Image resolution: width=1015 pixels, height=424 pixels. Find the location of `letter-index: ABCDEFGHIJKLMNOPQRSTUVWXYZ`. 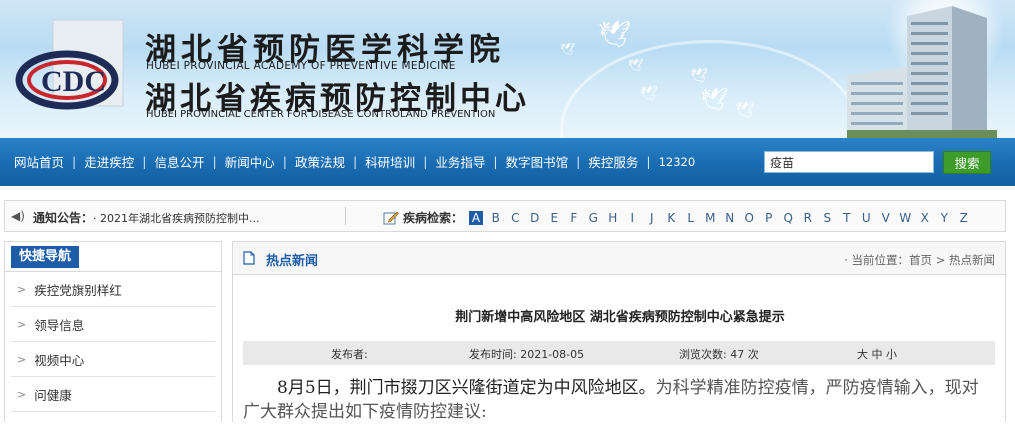

letter-index: ABCDEFGHIJKLMNOPQRSTUVWXYZ is located at coordinates (721, 217).